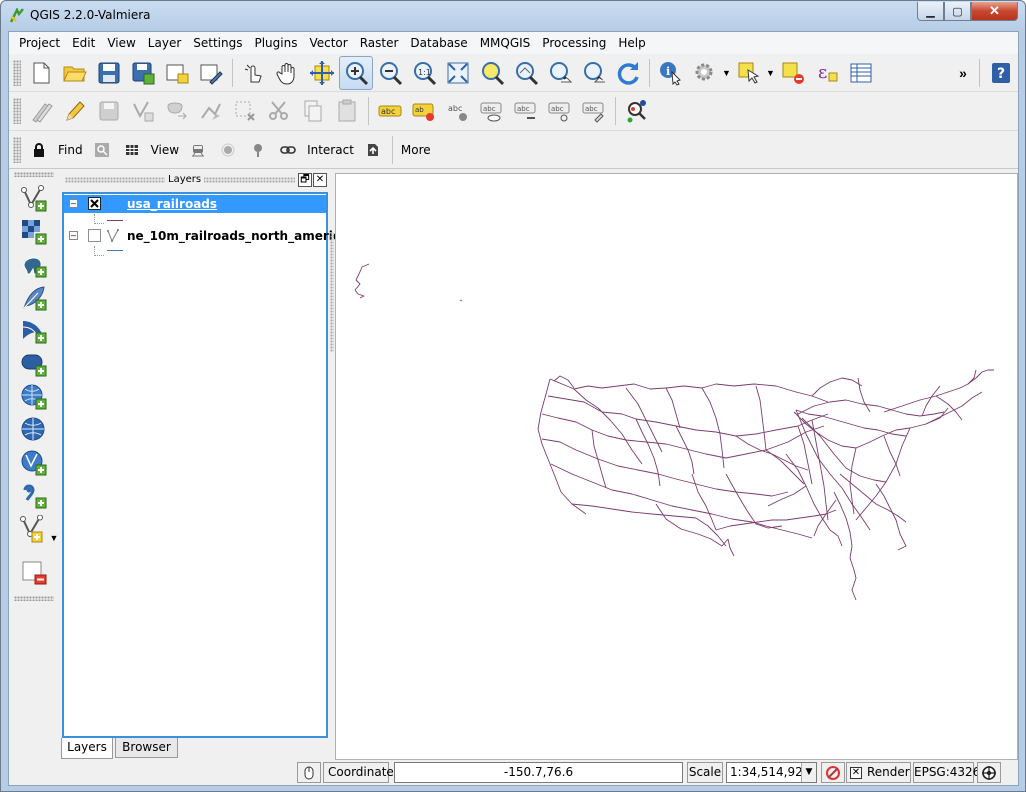  What do you see at coordinates (771, 772) in the screenshot?
I see `scale-combobox: 1:34,514,920 ▼` at bounding box center [771, 772].